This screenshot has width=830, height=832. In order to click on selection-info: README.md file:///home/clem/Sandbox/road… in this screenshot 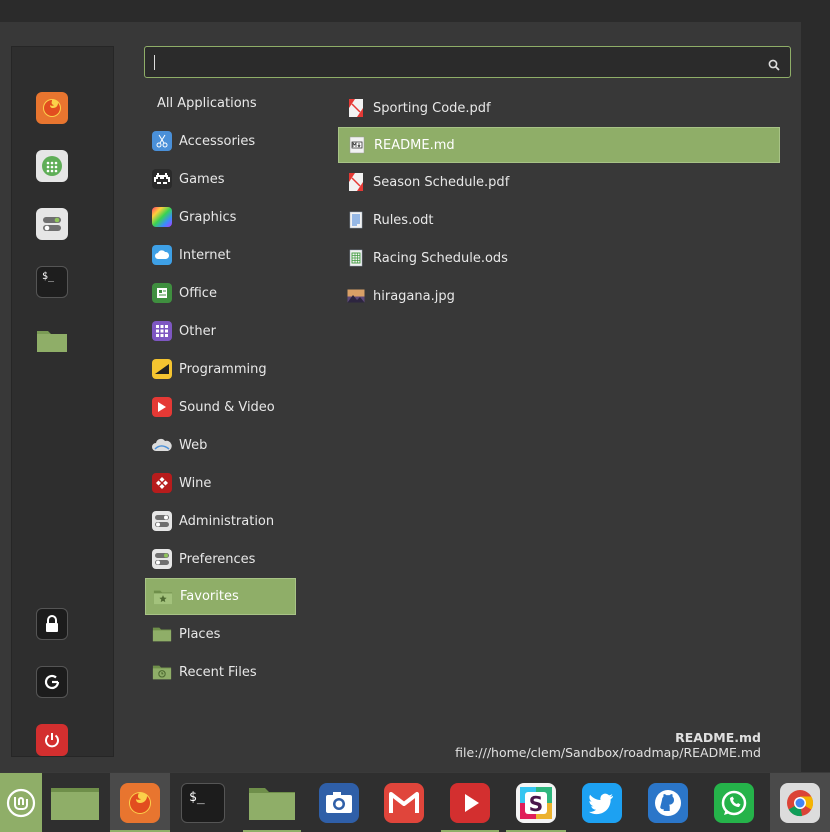, I will do `click(608, 745)`.